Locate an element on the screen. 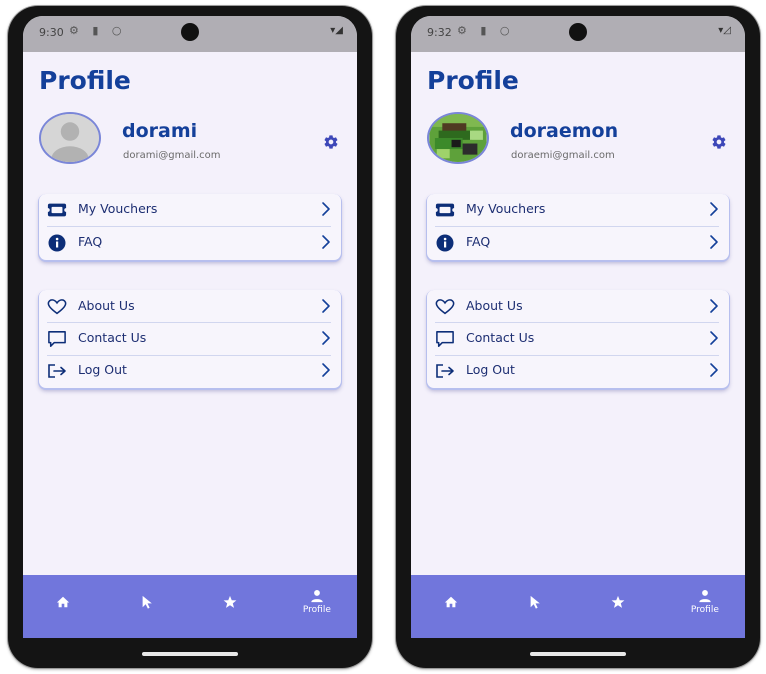 This screenshot has height=674, width=766. status-bar: 9:32 ⚙ ▮ ○ ▾◿ is located at coordinates (578, 34).